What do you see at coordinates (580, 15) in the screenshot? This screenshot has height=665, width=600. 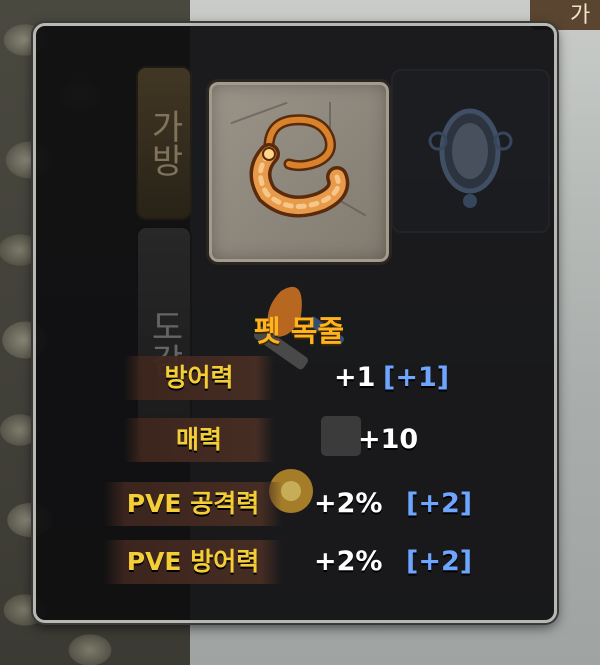 I see `top-right-header-text: 가` at bounding box center [580, 15].